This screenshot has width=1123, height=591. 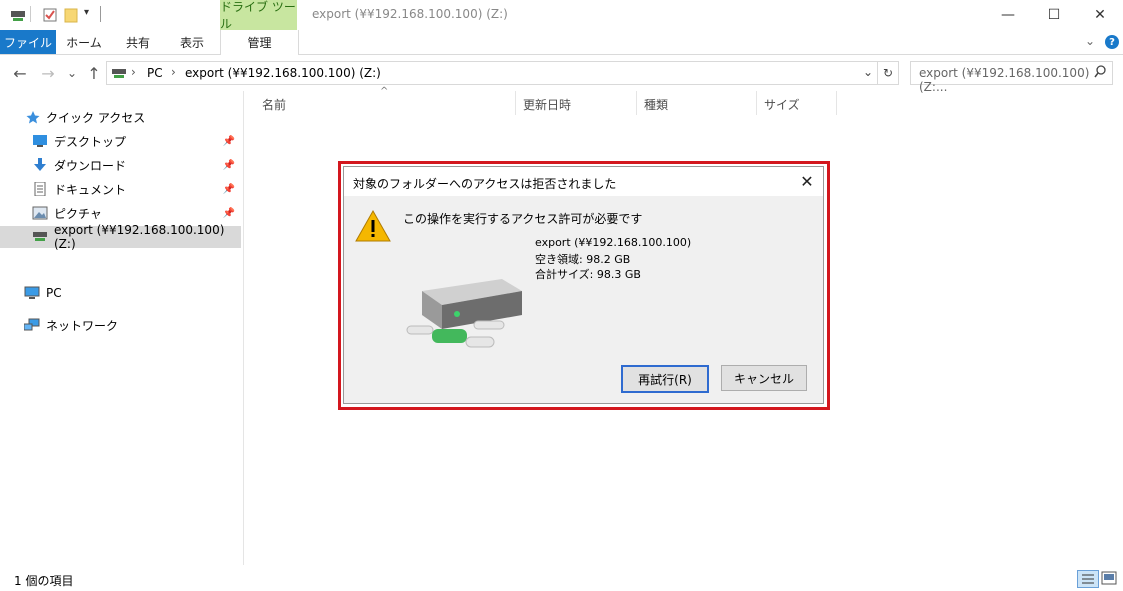 I want to click on search-icon, so click(x=1100, y=73).